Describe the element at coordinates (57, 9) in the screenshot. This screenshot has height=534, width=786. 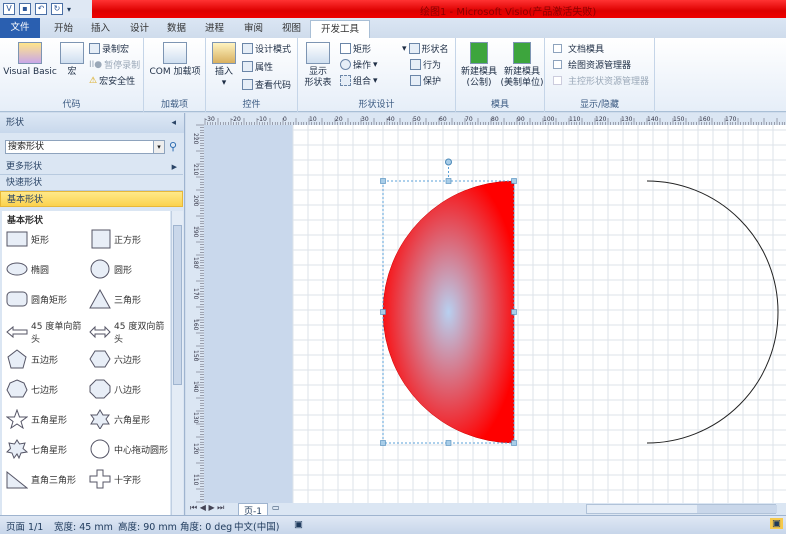
I see `redo-icon: ↻` at that location.